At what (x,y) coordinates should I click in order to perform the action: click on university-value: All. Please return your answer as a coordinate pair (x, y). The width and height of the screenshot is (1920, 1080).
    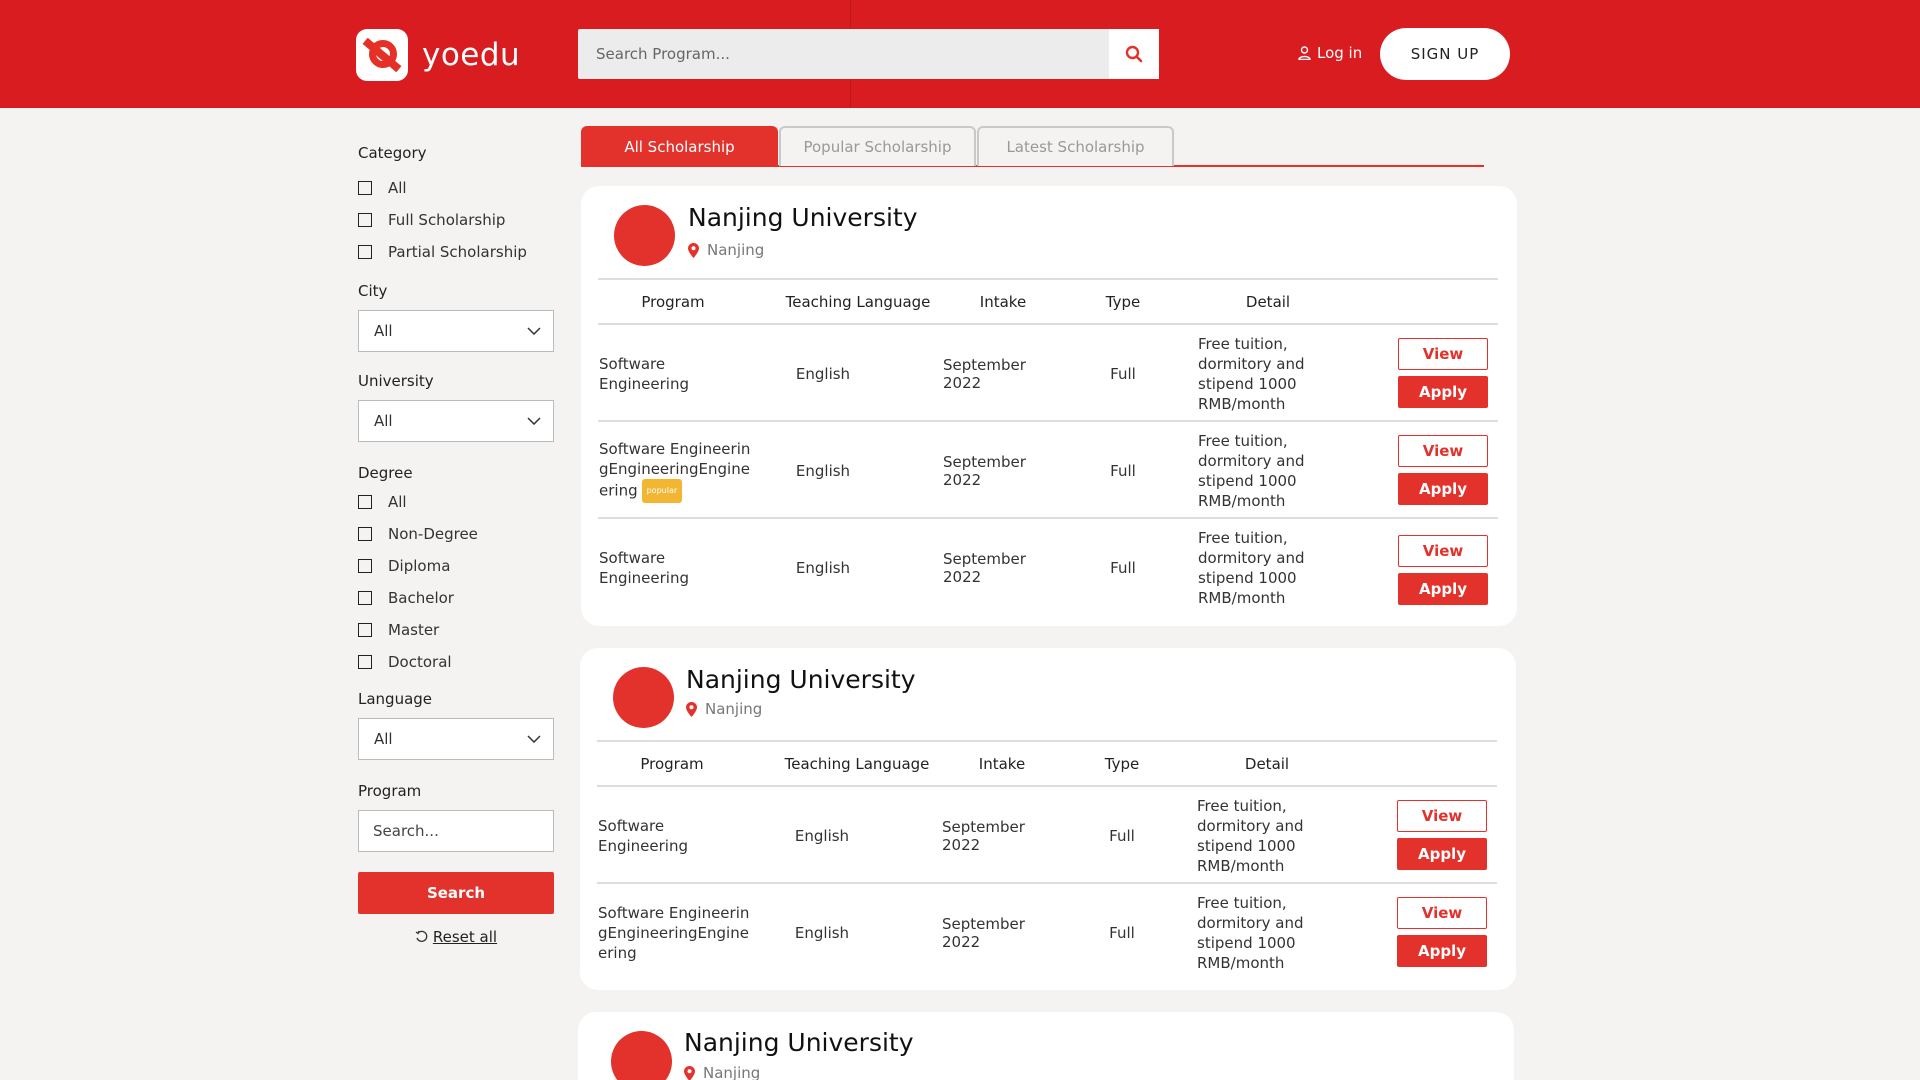
    Looking at the image, I should click on (383, 421).